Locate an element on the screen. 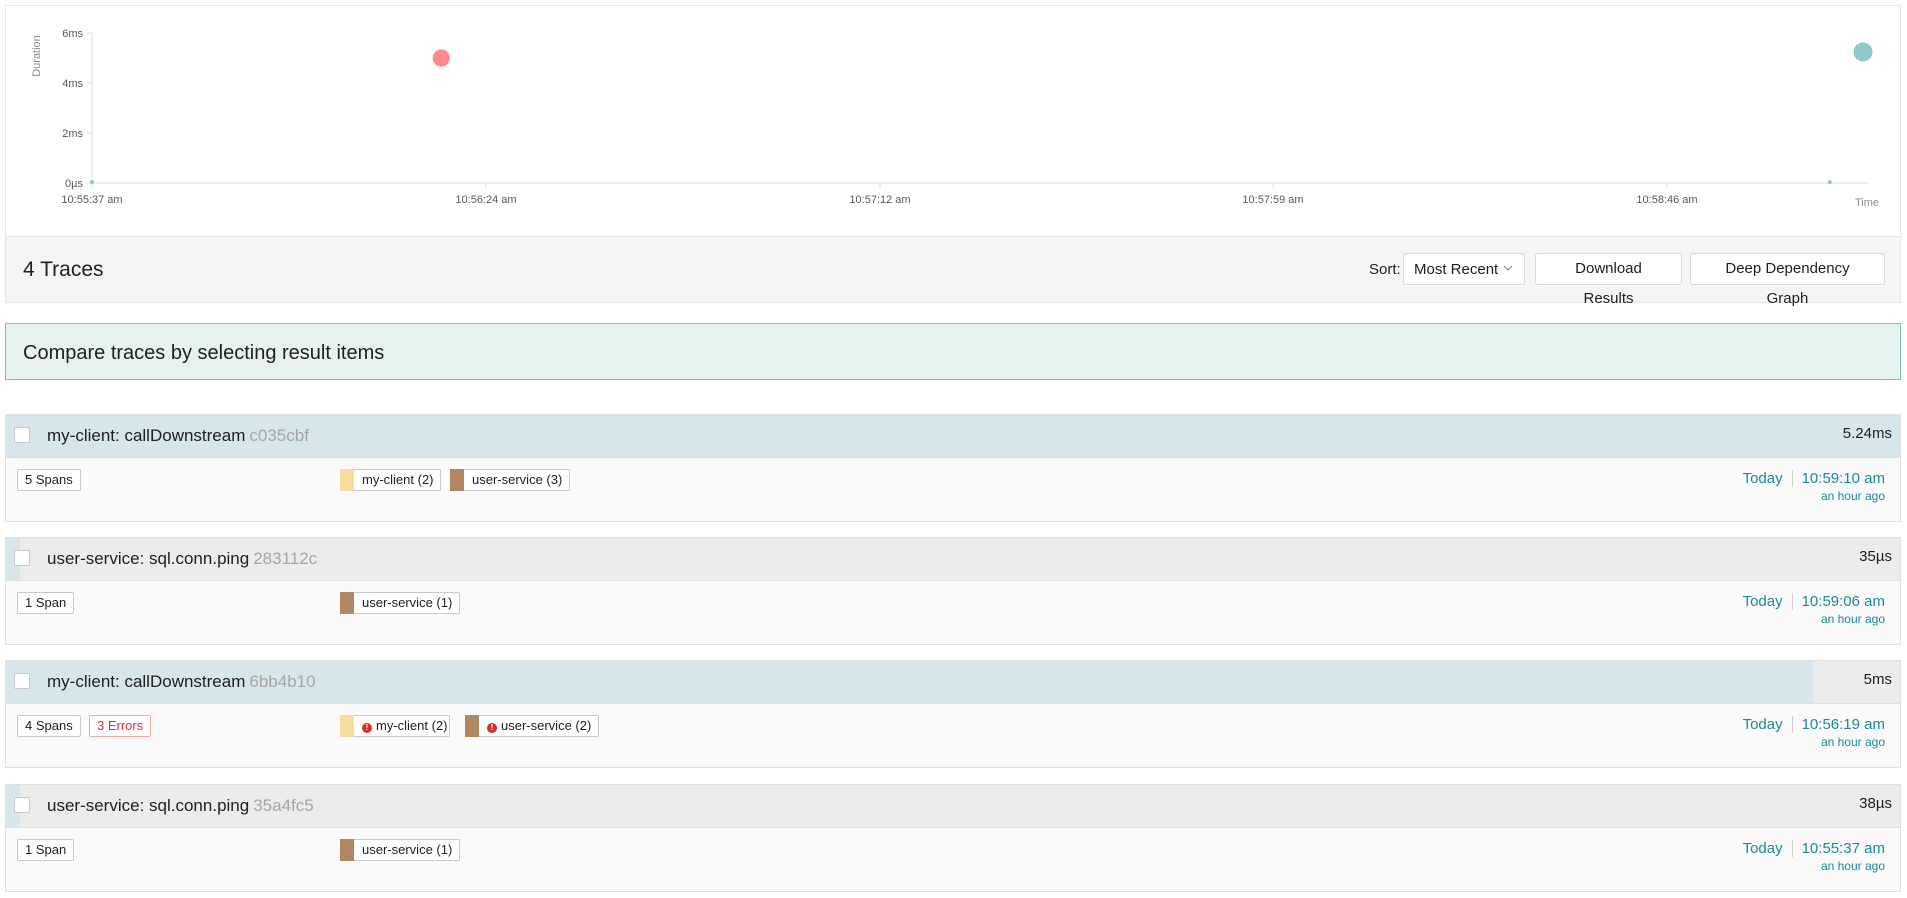  trace-time: 10:59:10 am is located at coordinates (1843, 478).